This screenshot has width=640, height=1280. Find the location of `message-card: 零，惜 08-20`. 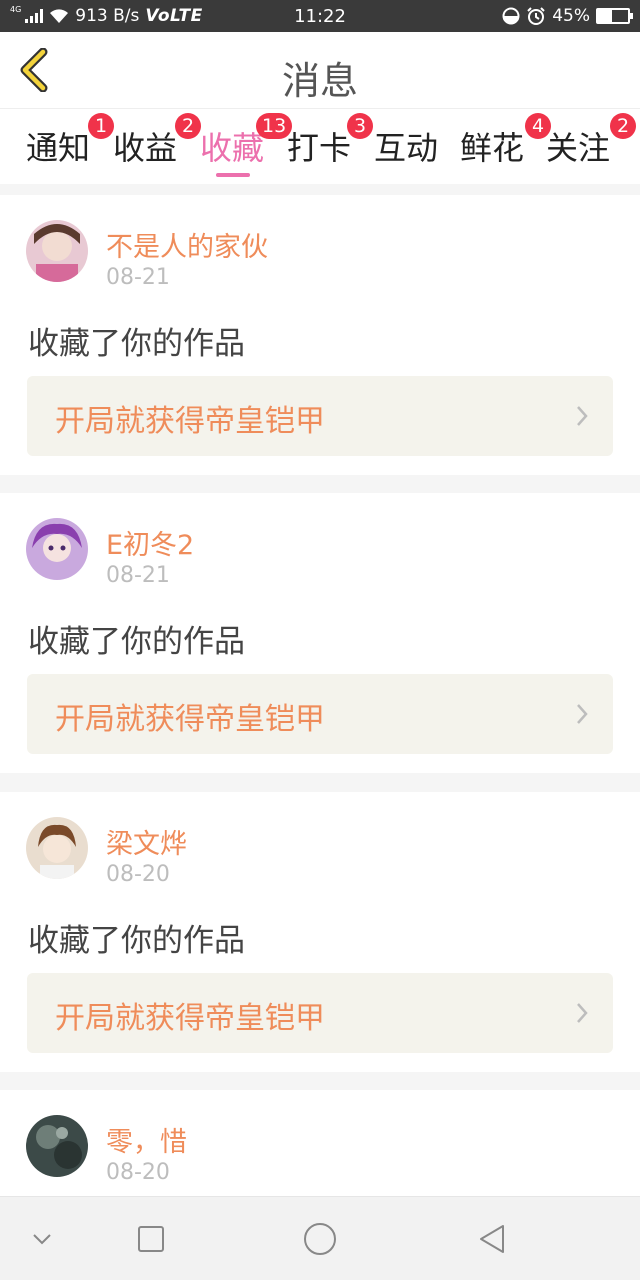

message-card: 零，惜 08-20 is located at coordinates (320, 1145).